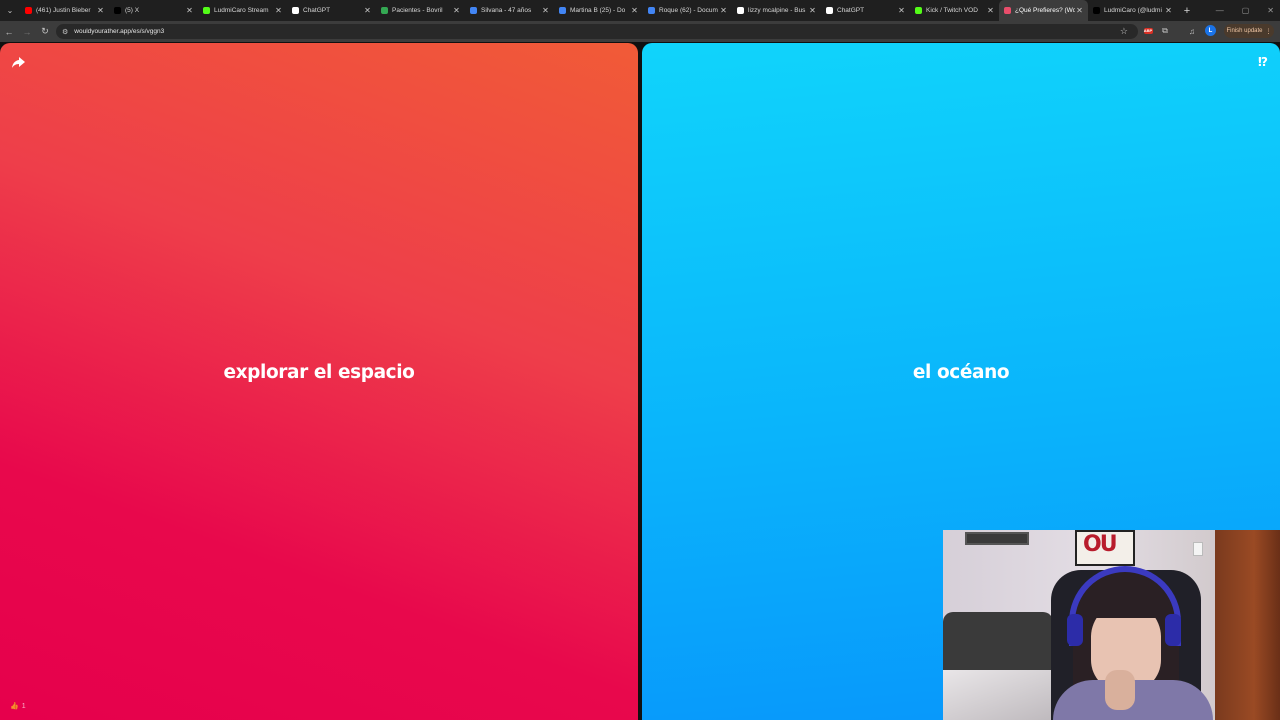 The height and width of the screenshot is (720, 1280). I want to click on tab-title: Pacientes - Bovril, so click(417, 10).